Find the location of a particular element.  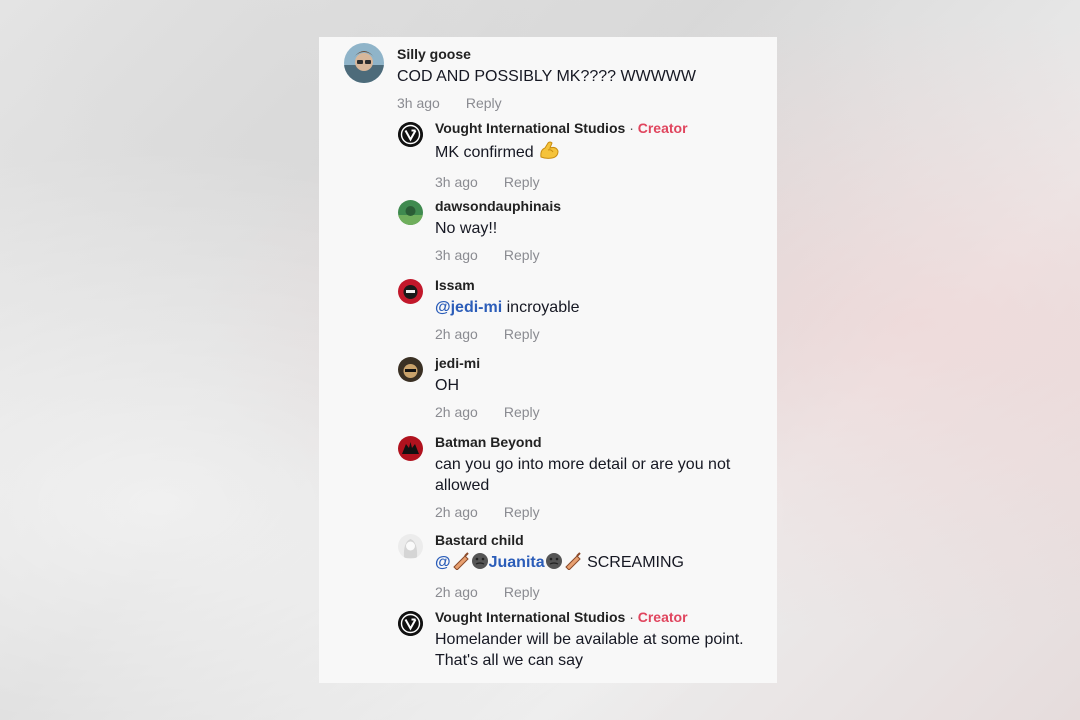

reply-text: @jedi-mi incroyable is located at coordinates (606, 307).